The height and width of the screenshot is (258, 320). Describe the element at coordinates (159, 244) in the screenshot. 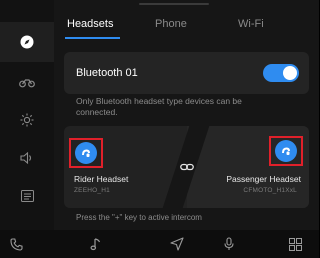

I see `bottom-nav-bar` at that location.